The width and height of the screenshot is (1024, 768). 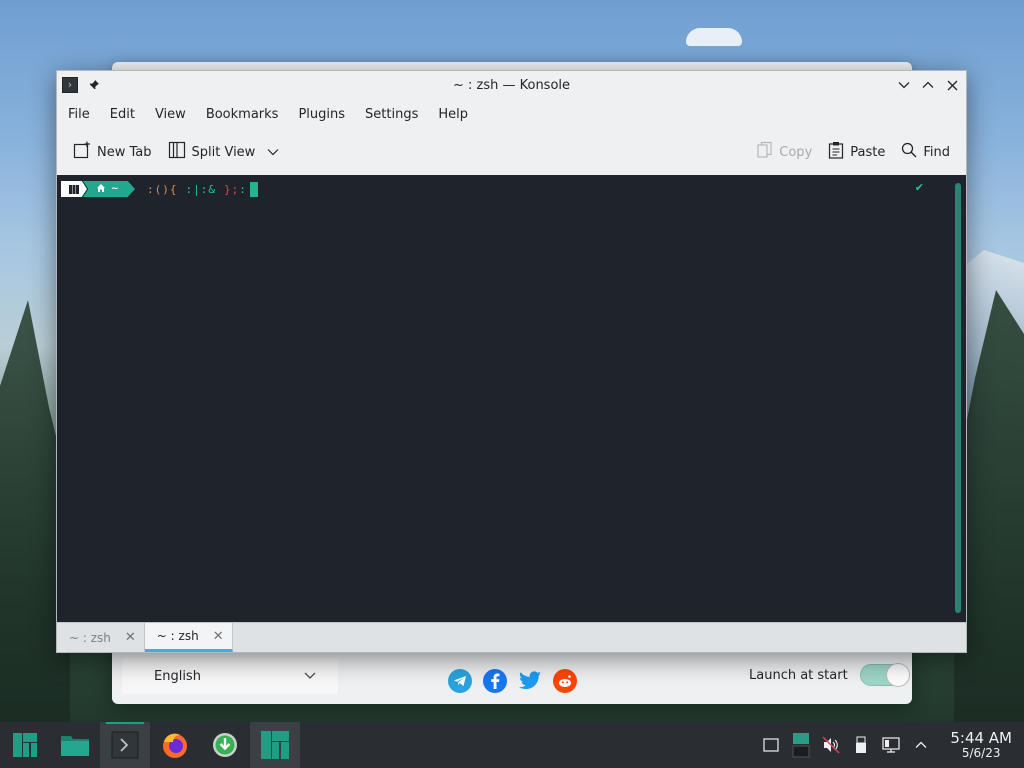 I want to click on file-manager-task, so click(x=75, y=745).